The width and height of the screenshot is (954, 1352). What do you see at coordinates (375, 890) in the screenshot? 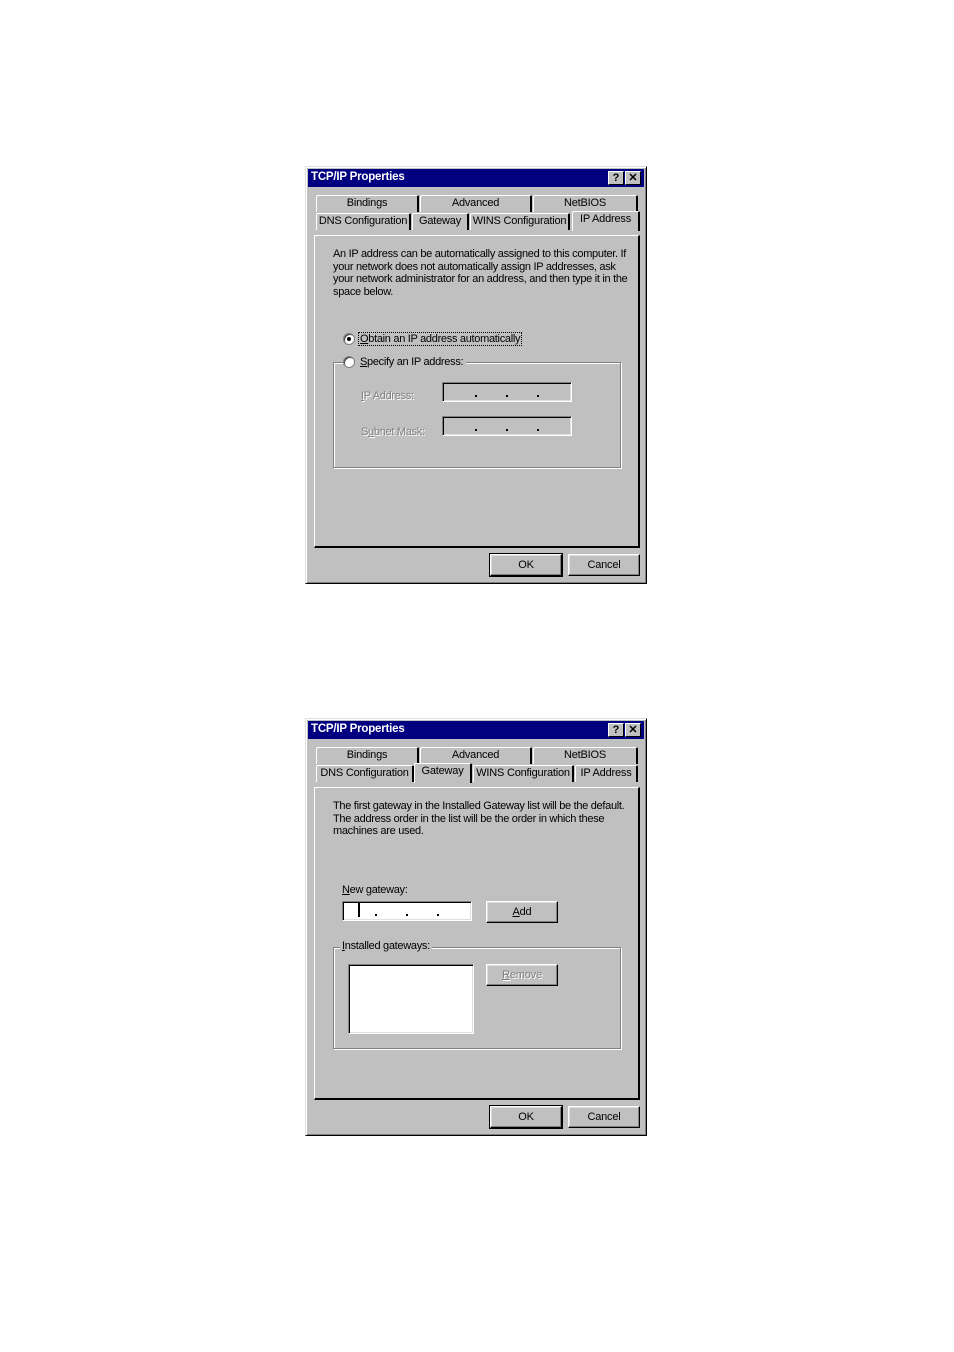
I see `new-gateway-label: New gateway:` at bounding box center [375, 890].